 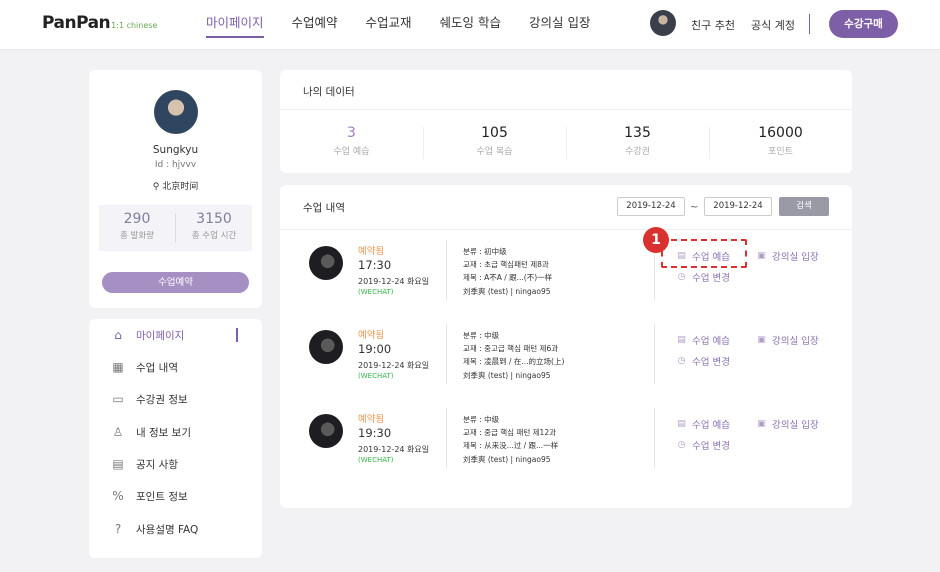 What do you see at coordinates (176, 112) in the screenshot?
I see `profile-avatar` at bounding box center [176, 112].